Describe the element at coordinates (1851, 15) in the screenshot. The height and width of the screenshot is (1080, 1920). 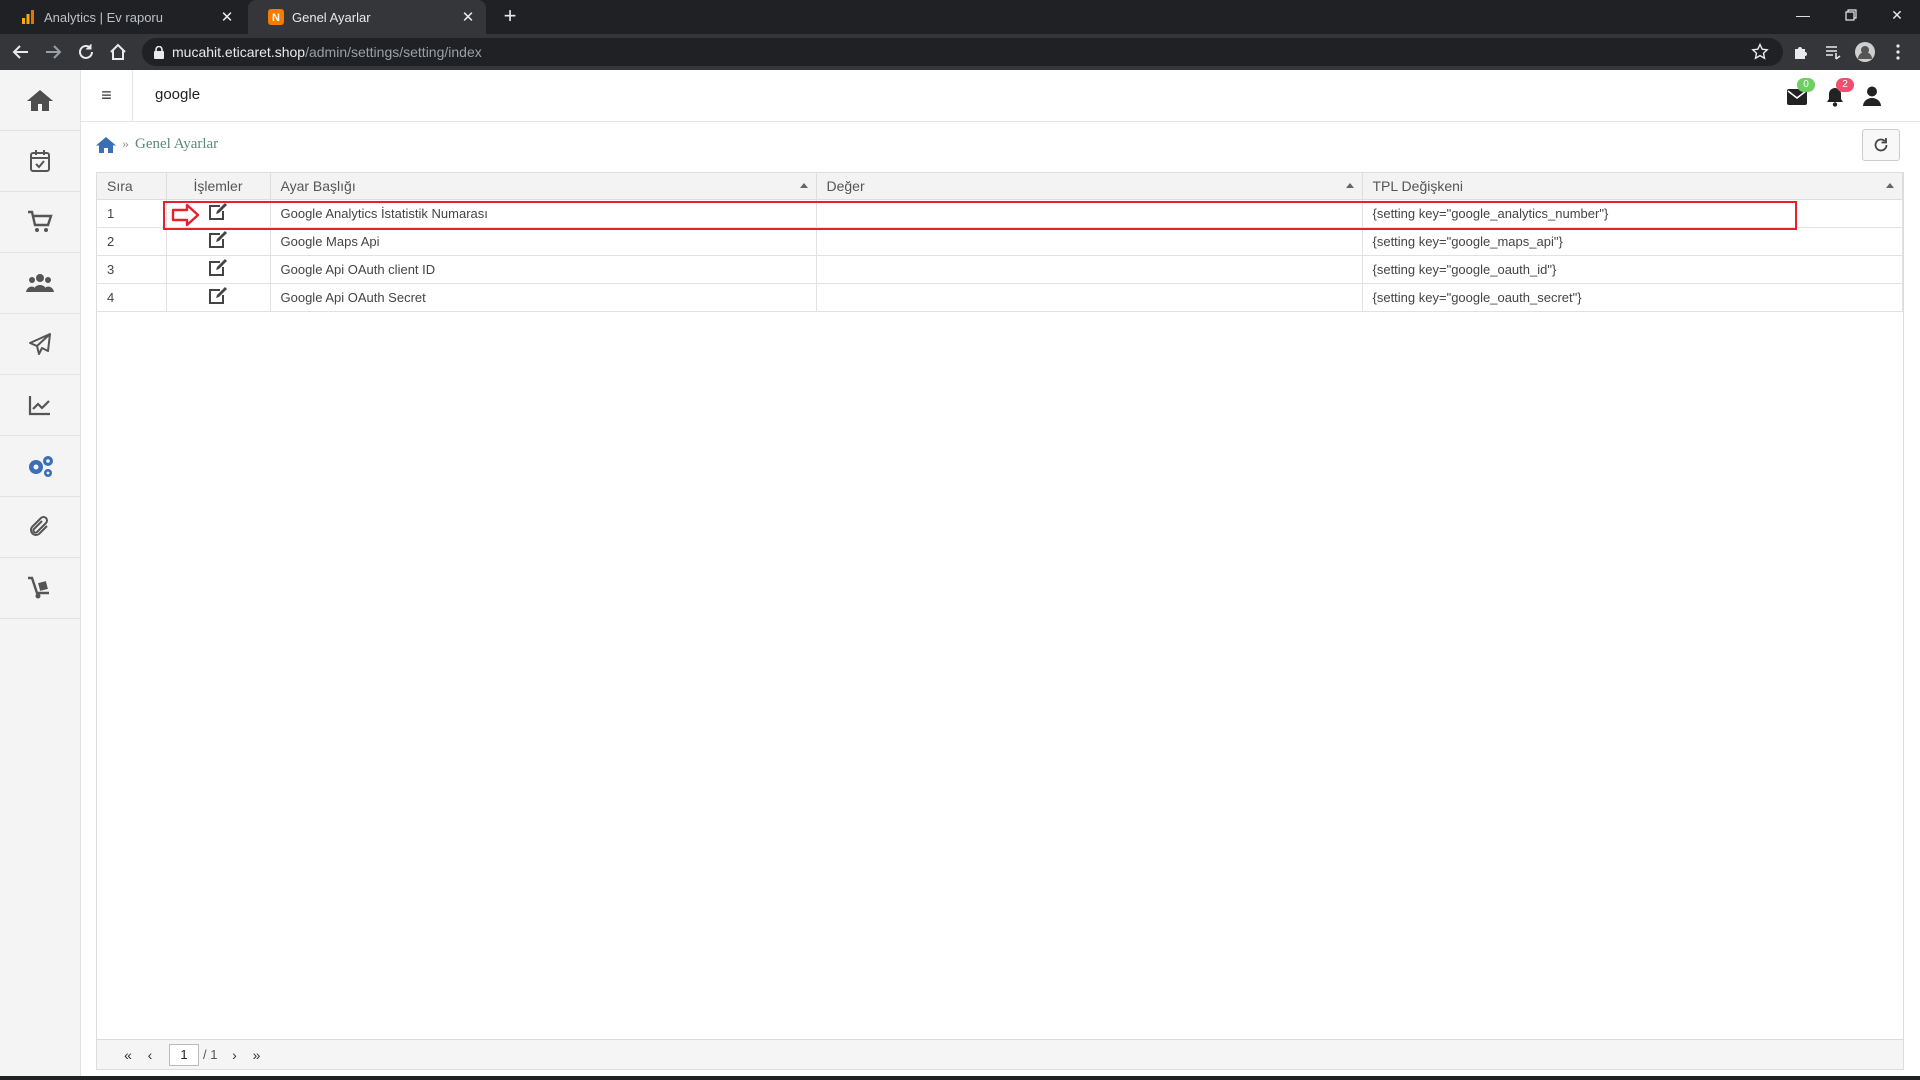
I see `restore-icon` at that location.